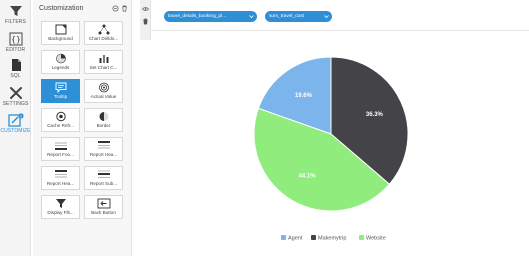  I want to click on wrench-cross-icon, so click(15, 93).